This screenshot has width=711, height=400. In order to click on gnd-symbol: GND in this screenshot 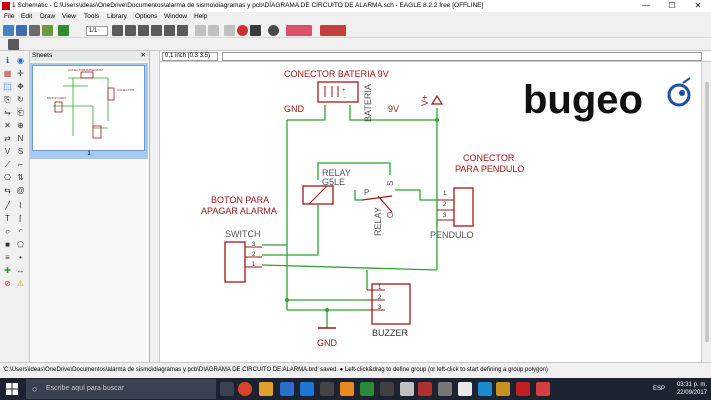, I will do `click(327, 337)`.